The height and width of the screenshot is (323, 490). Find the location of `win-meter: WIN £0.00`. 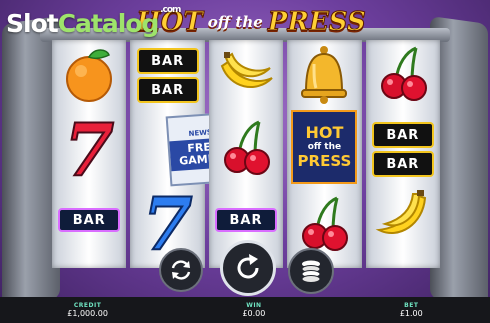

win-meter: WIN £0.00 is located at coordinates (253, 310).